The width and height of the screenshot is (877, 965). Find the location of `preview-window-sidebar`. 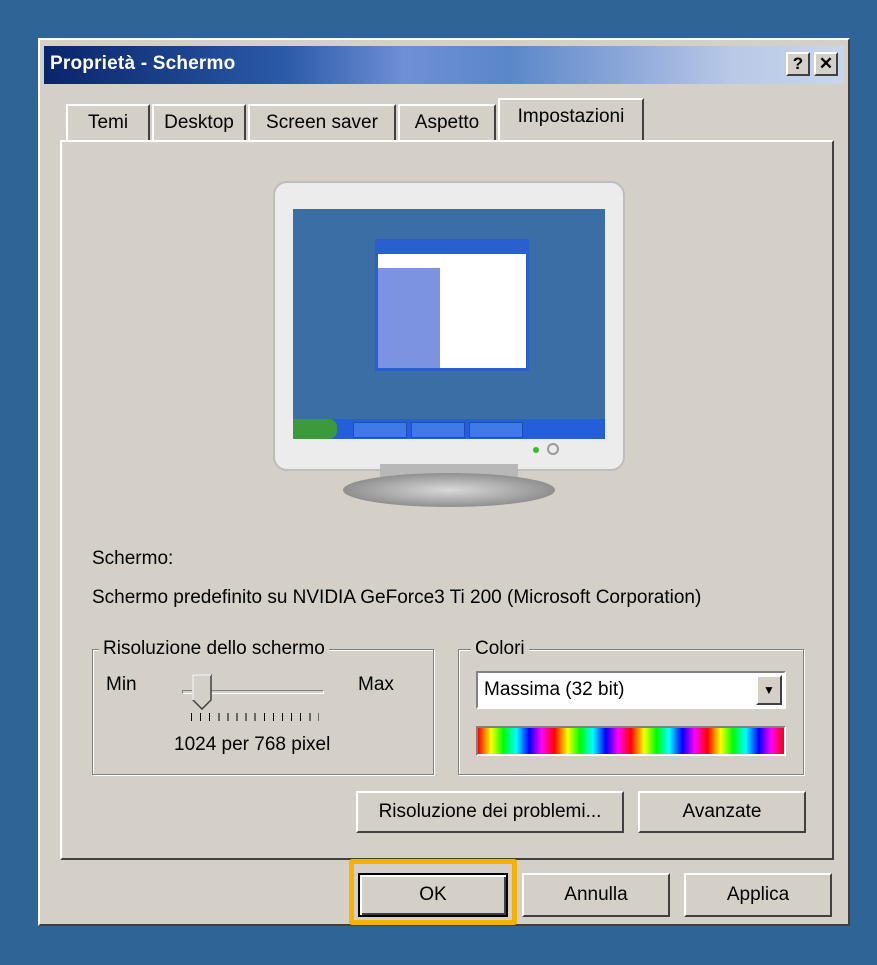

preview-window-sidebar is located at coordinates (409, 318).